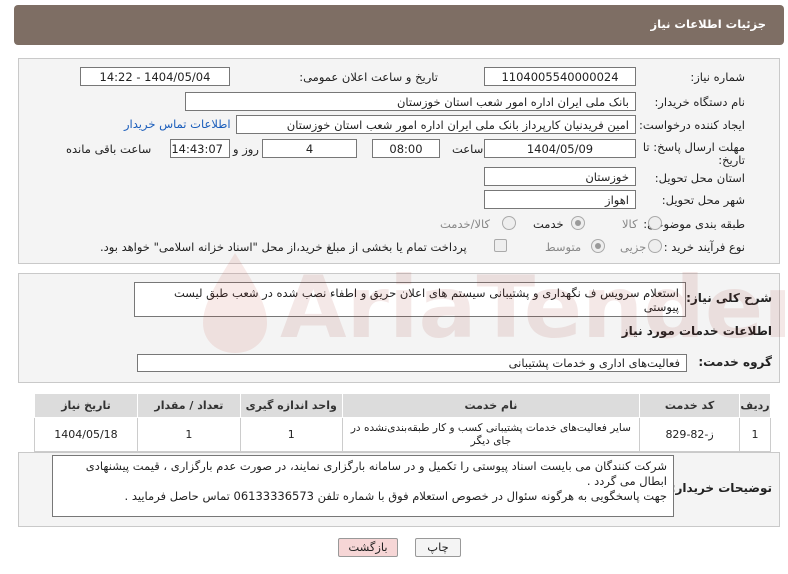 This screenshot has width=788, height=574. Describe the element at coordinates (560, 199) in the screenshot. I see `city-field: اهواز` at that location.